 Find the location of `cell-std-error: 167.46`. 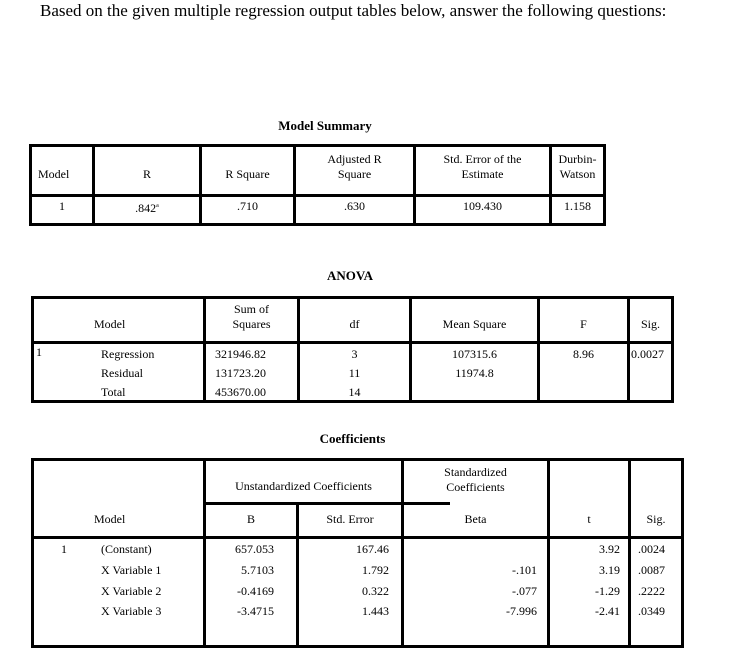

cell-std-error: 167.46 is located at coordinates (372, 549).